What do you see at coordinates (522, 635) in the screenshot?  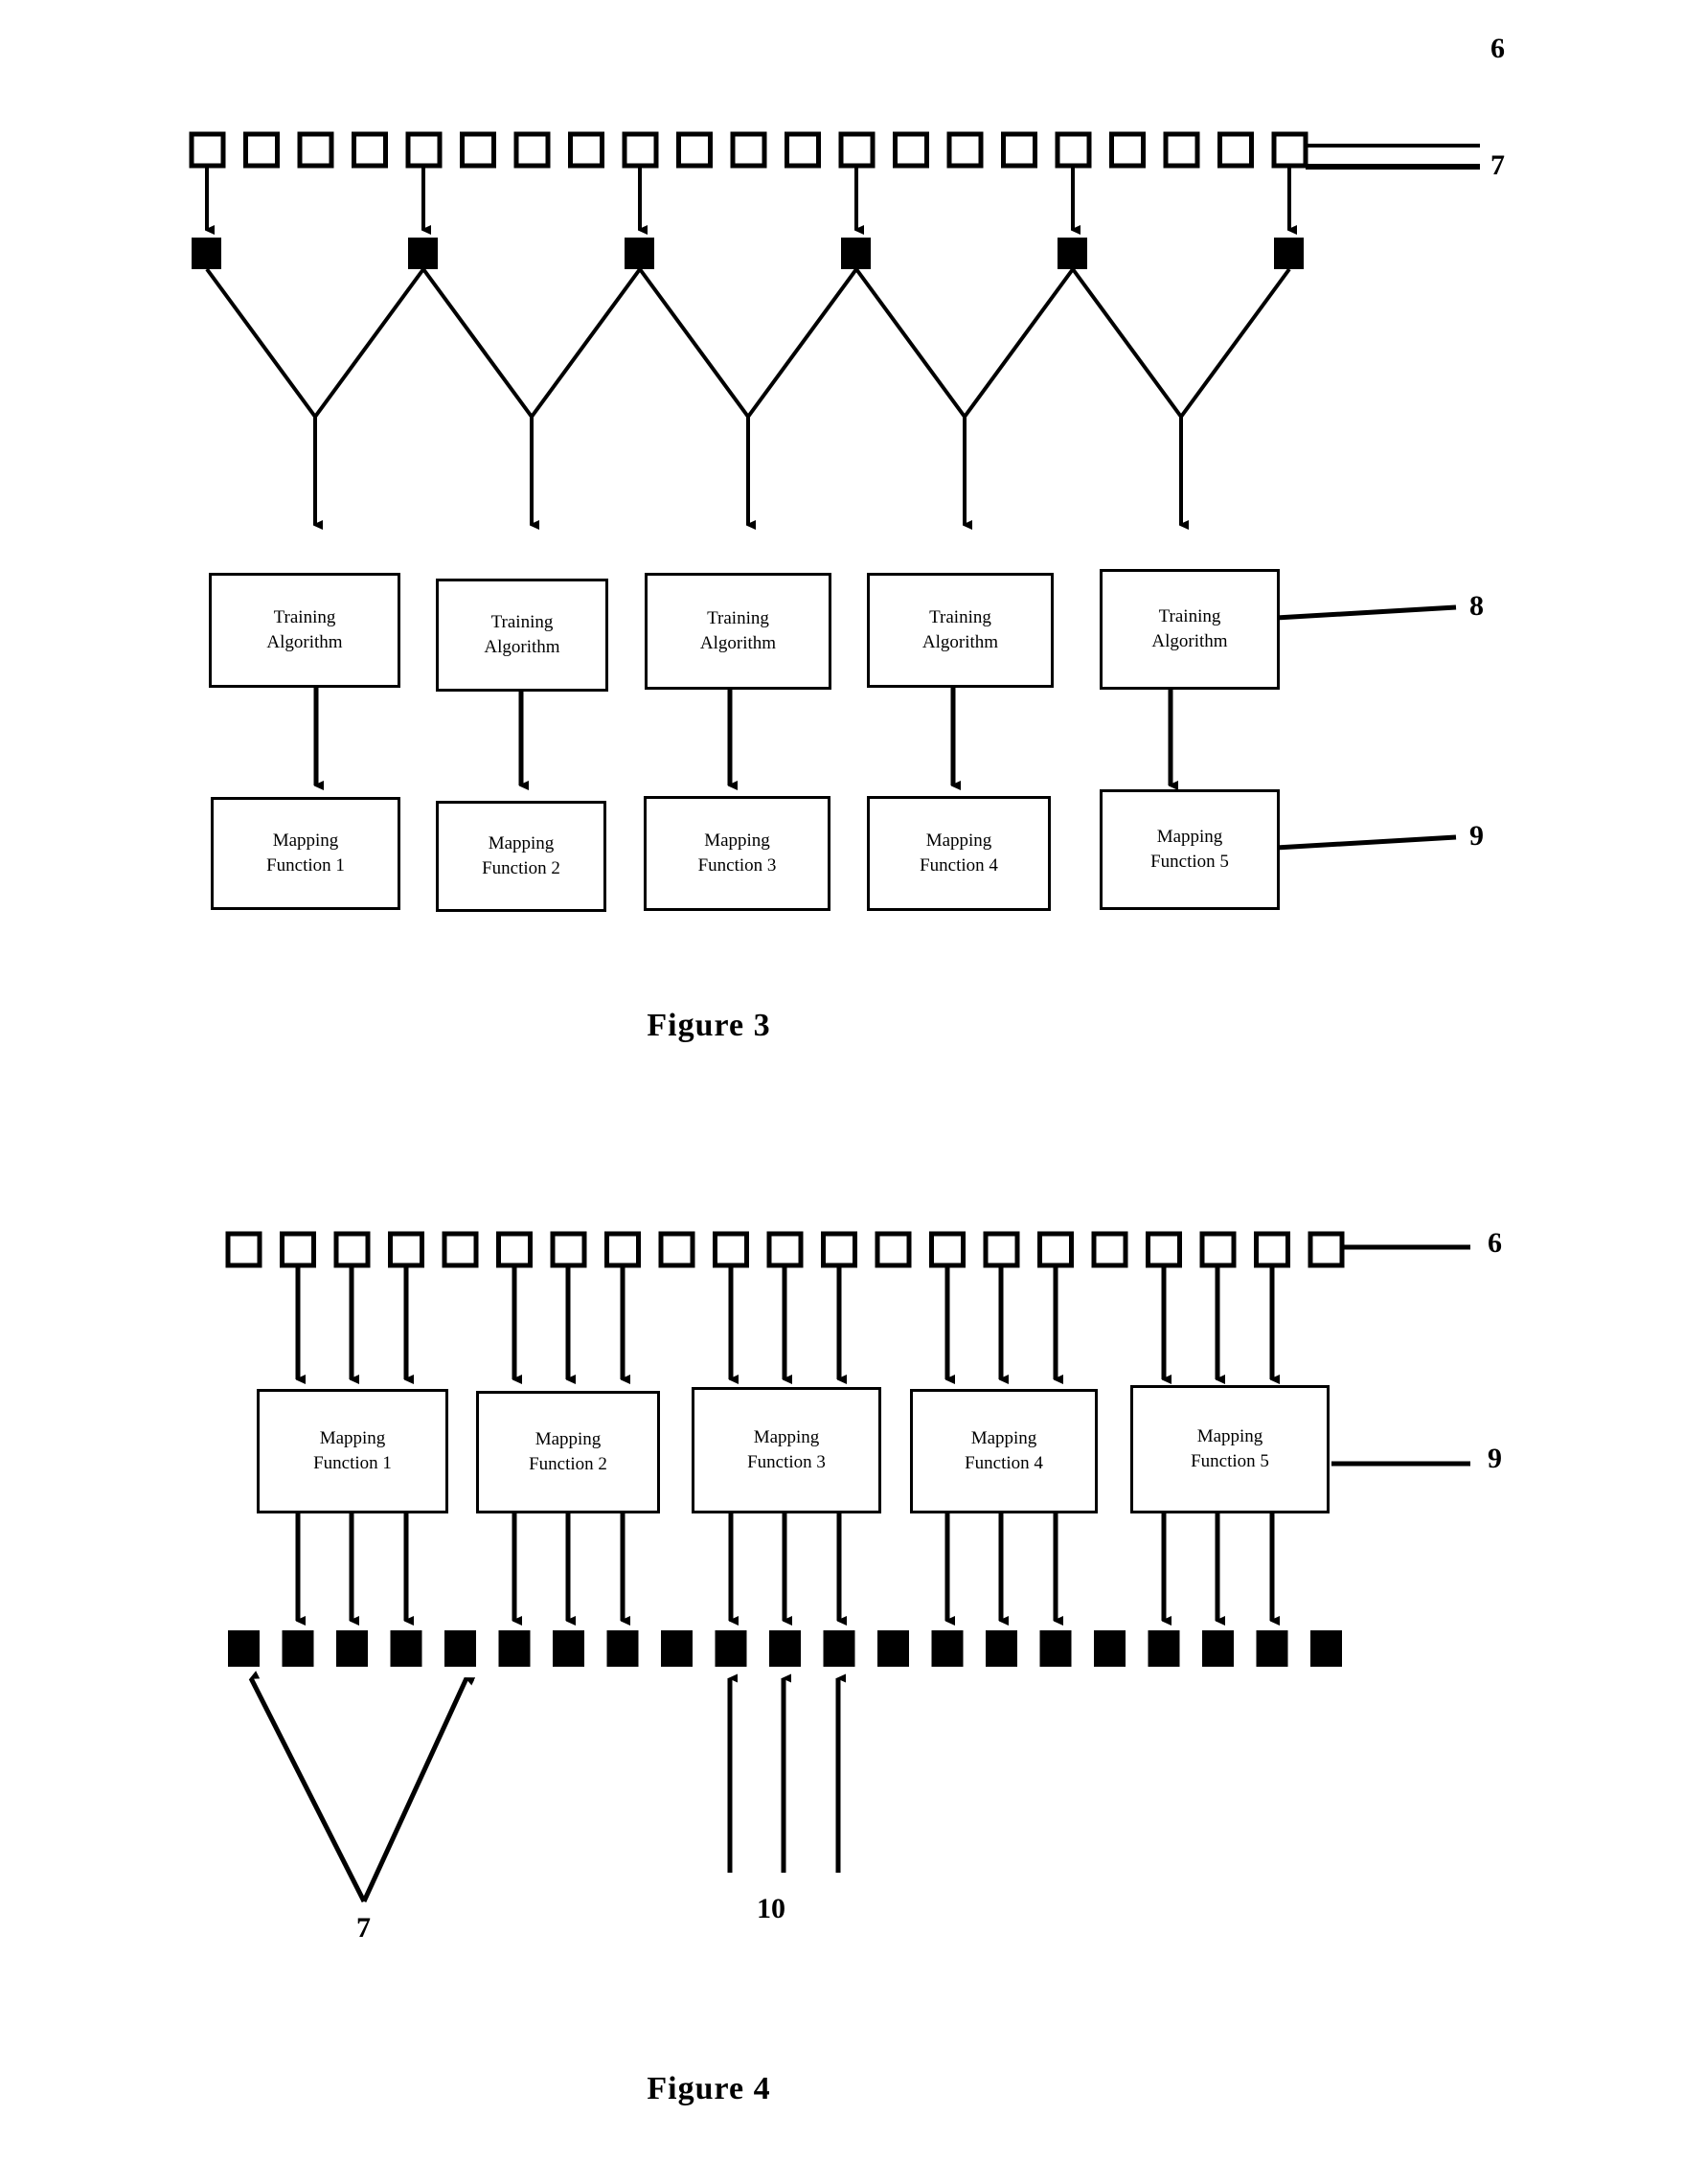 I see `training-algorithm-box-2: Training Algorithm` at bounding box center [522, 635].